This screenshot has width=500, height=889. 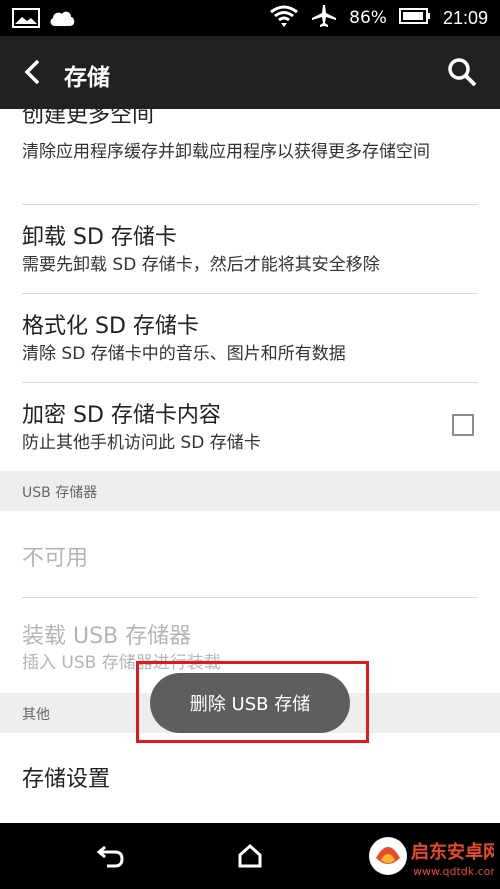 What do you see at coordinates (88, 118) in the screenshot?
I see `item-title: 创建更多空间` at bounding box center [88, 118].